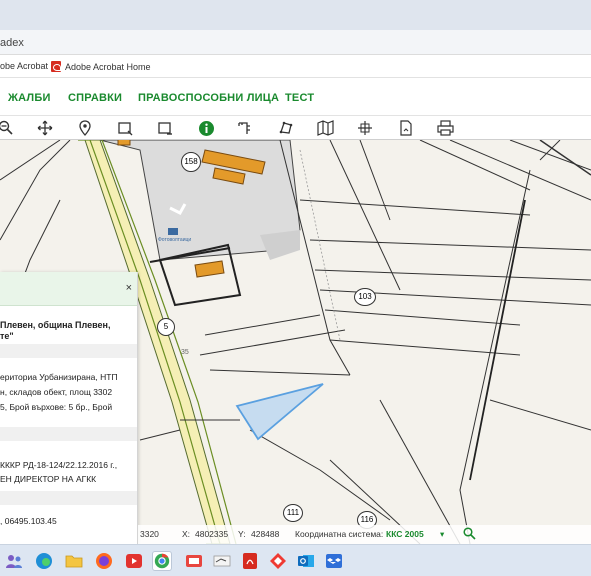  I want to click on parcel-label-103: 103, so click(365, 297).